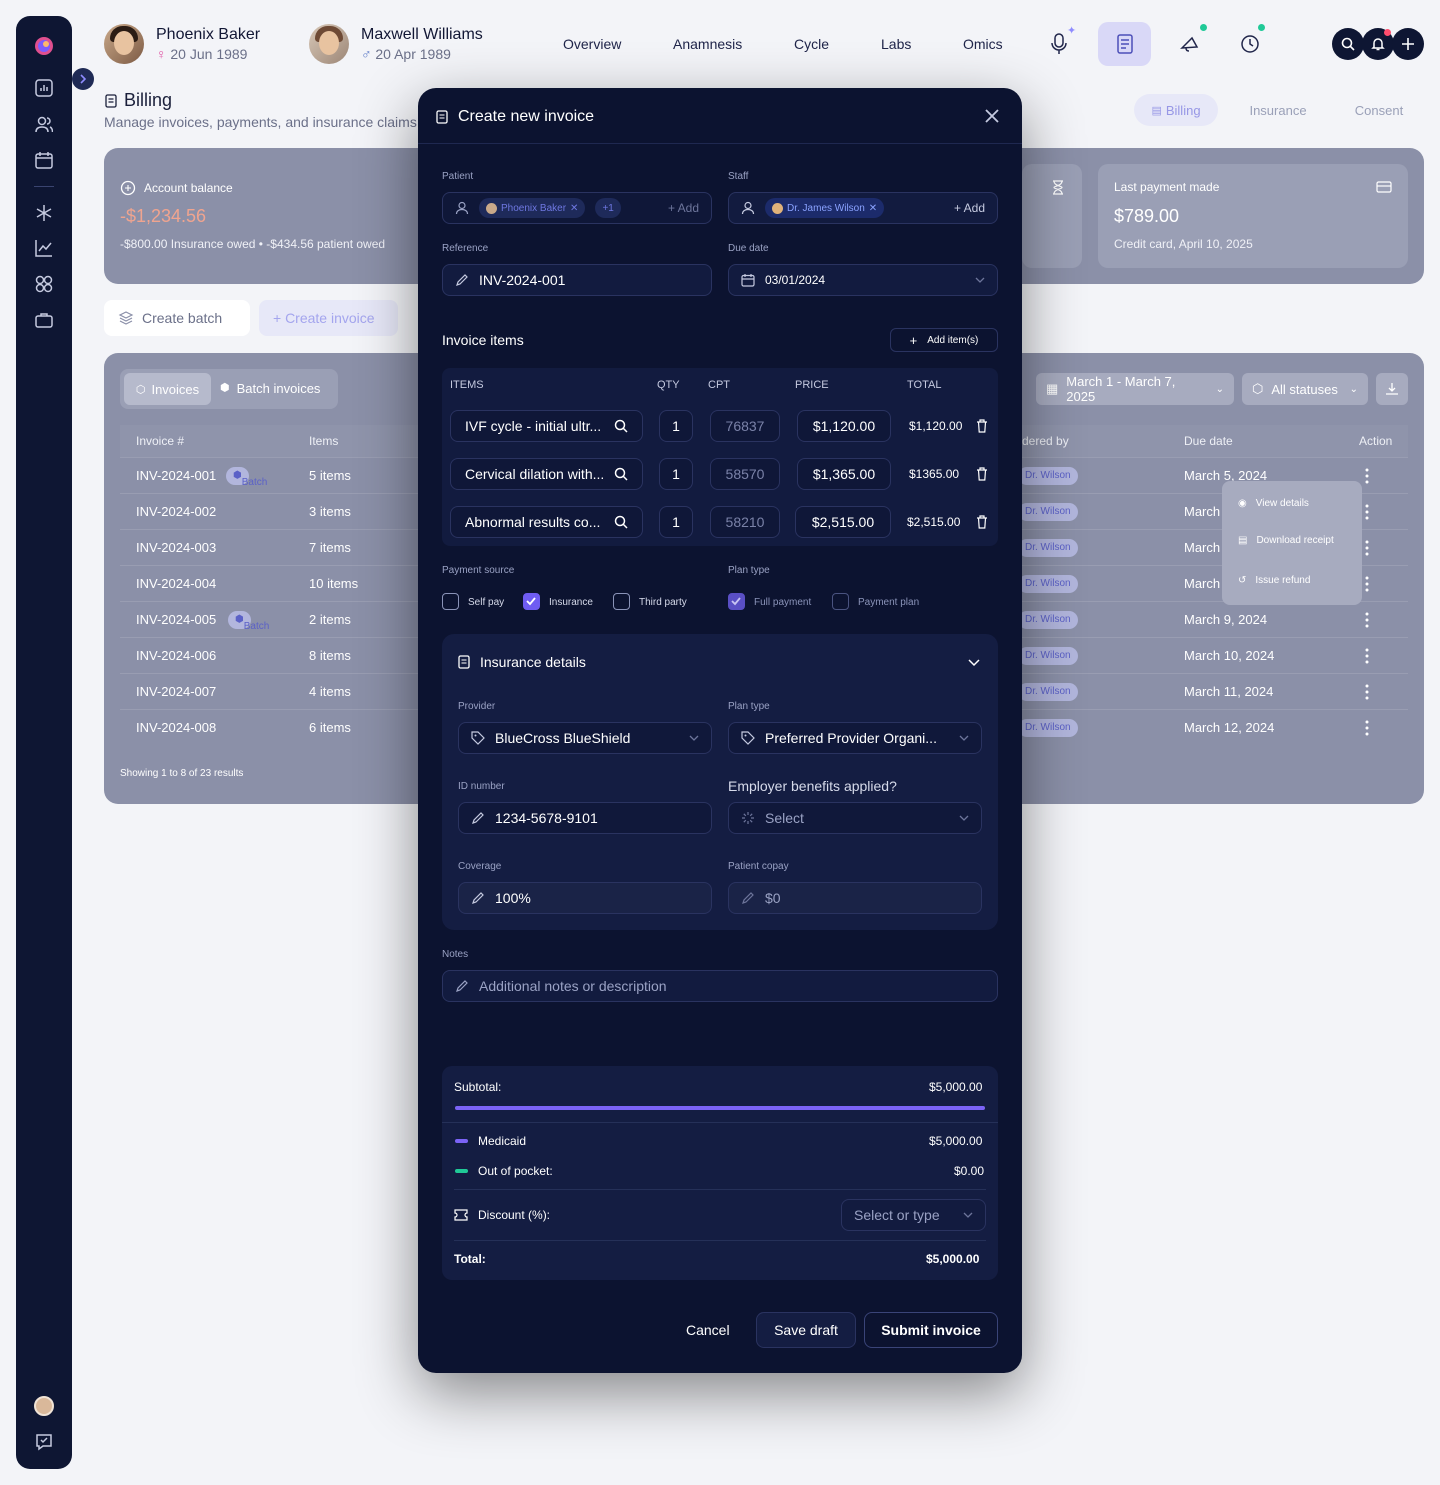 Image resolution: width=1440 pixels, height=1485 pixels. I want to click on id-number-input: 1234-5678-9101, so click(585, 818).